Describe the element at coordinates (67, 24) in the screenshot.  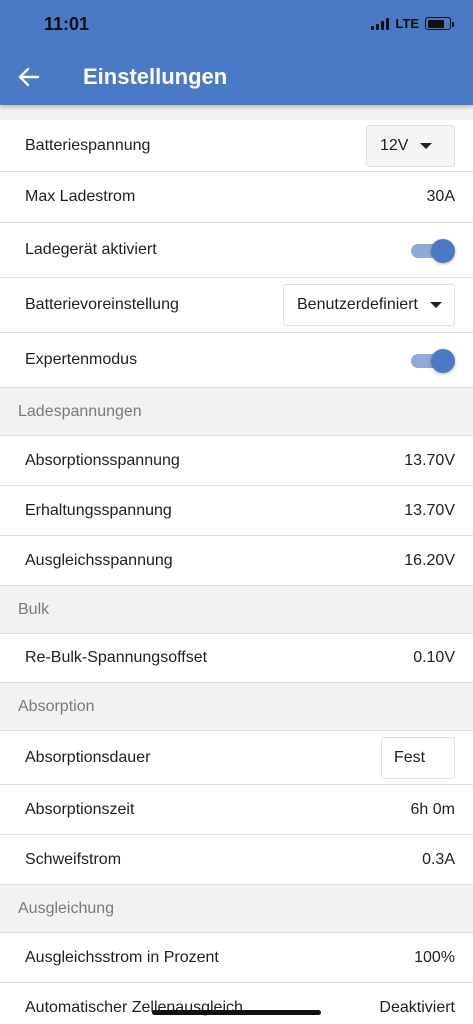
I see `status-time: 11:01` at that location.